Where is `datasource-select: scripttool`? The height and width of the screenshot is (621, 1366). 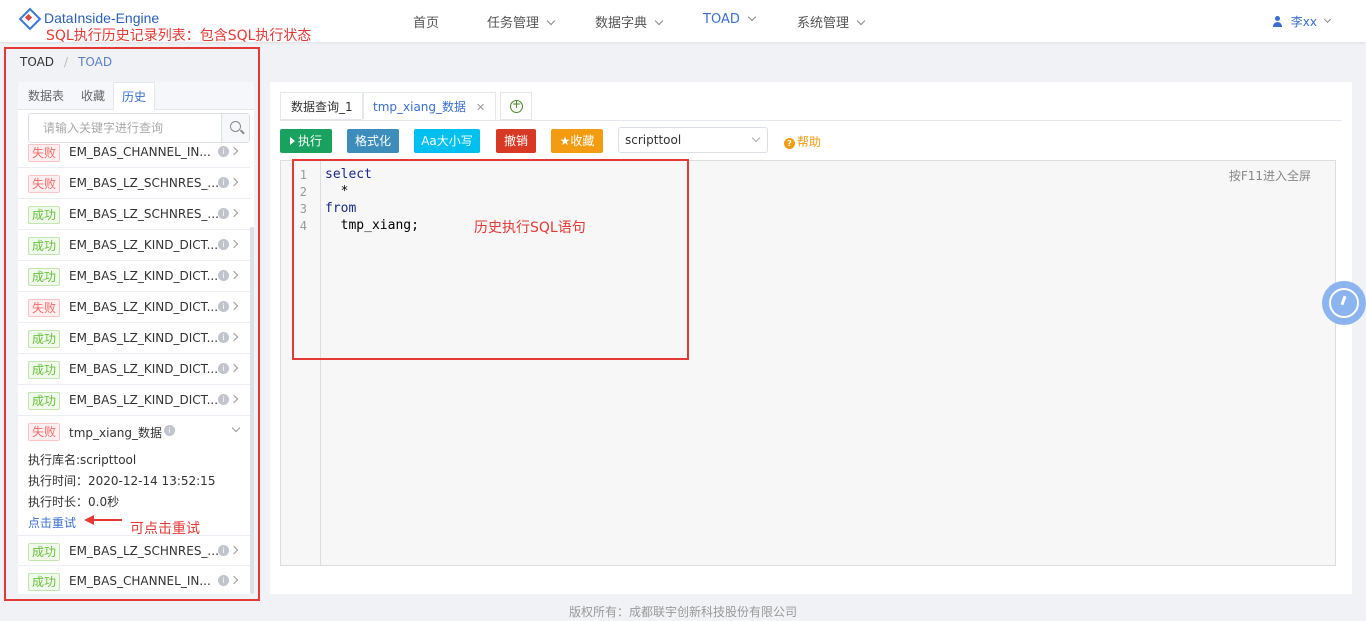 datasource-select: scripttool is located at coordinates (693, 140).